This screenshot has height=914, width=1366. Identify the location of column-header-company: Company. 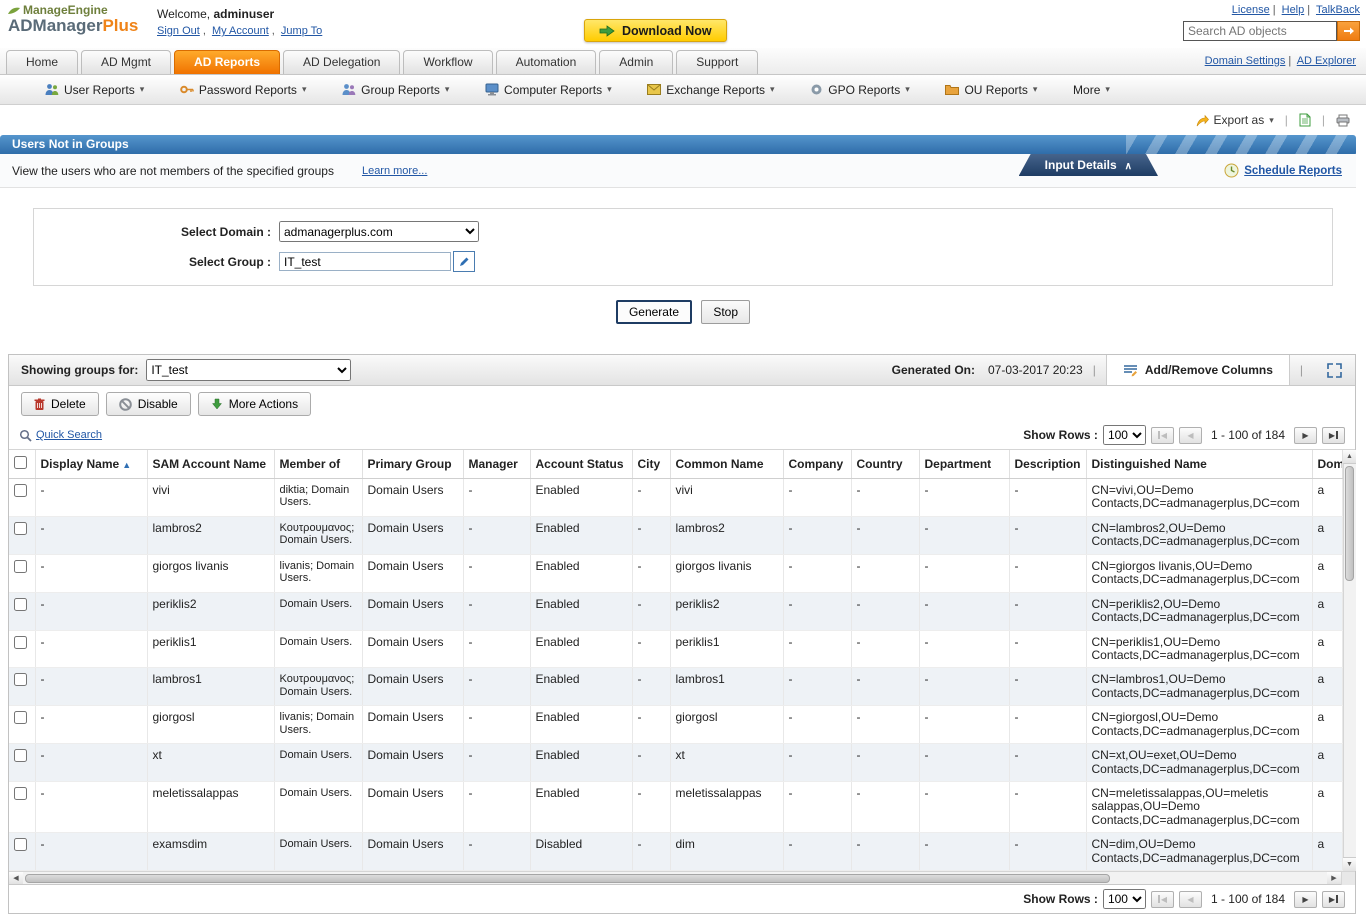
(817, 464).